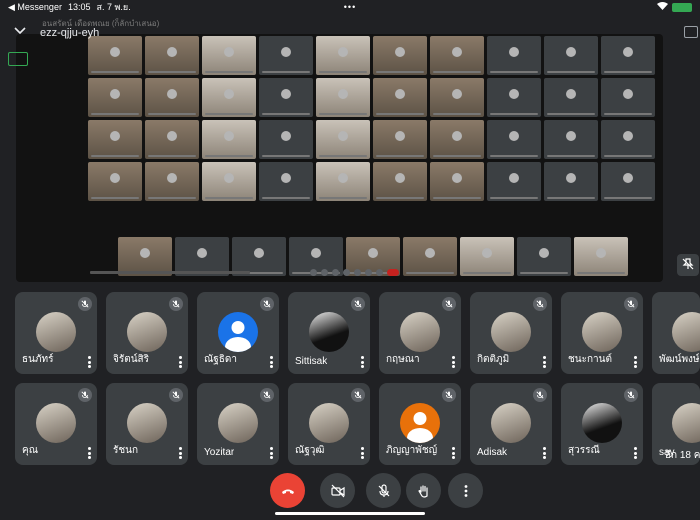 This screenshot has width=700, height=520. I want to click on more-options-button, so click(465, 490).